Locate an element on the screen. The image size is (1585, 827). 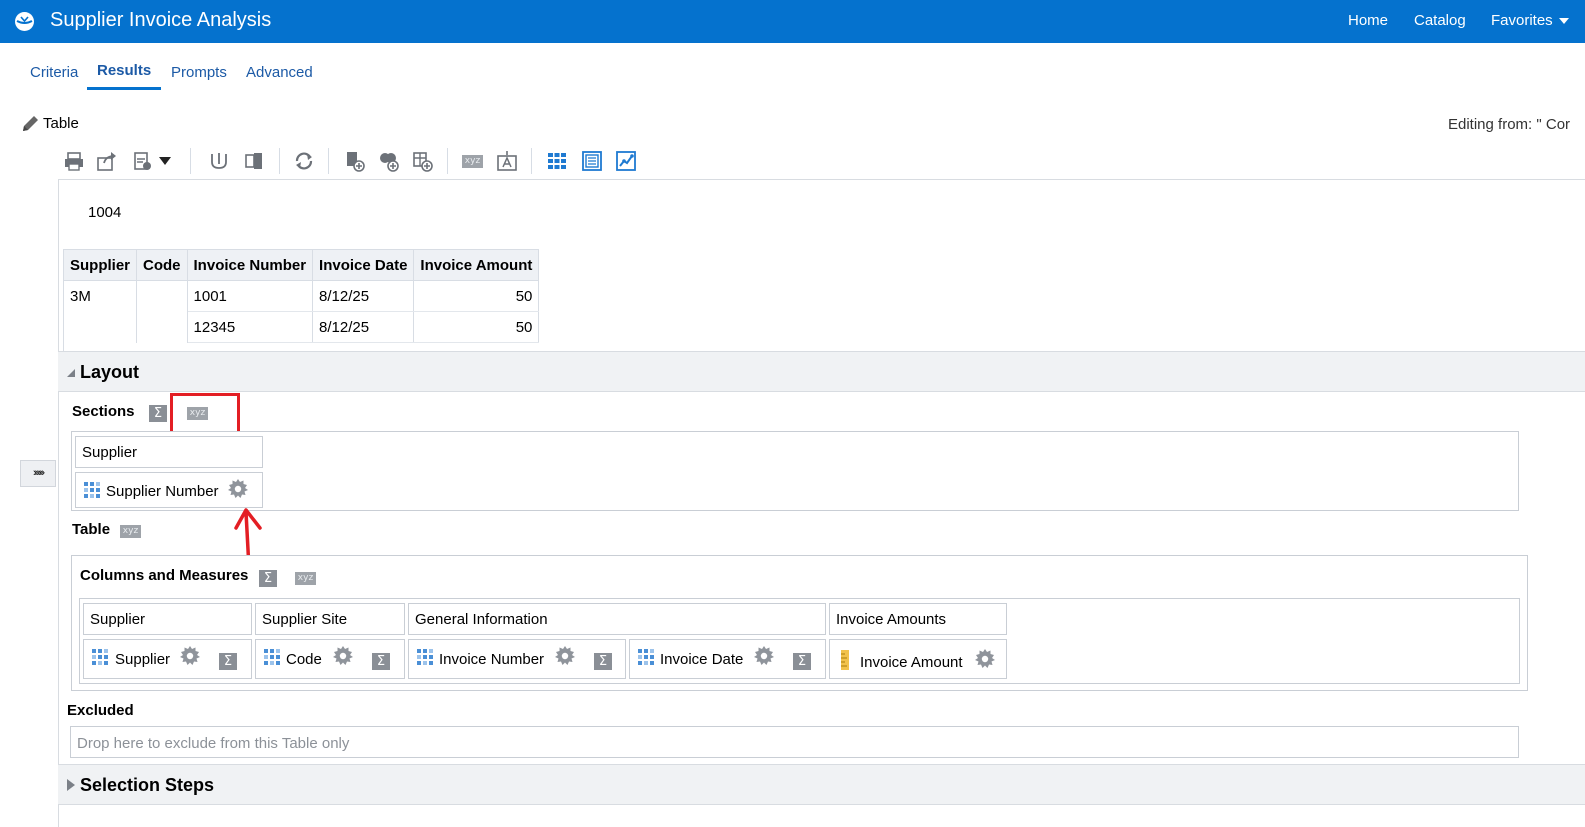
nav-favorites-link: Favorites is located at coordinates (1530, 20).